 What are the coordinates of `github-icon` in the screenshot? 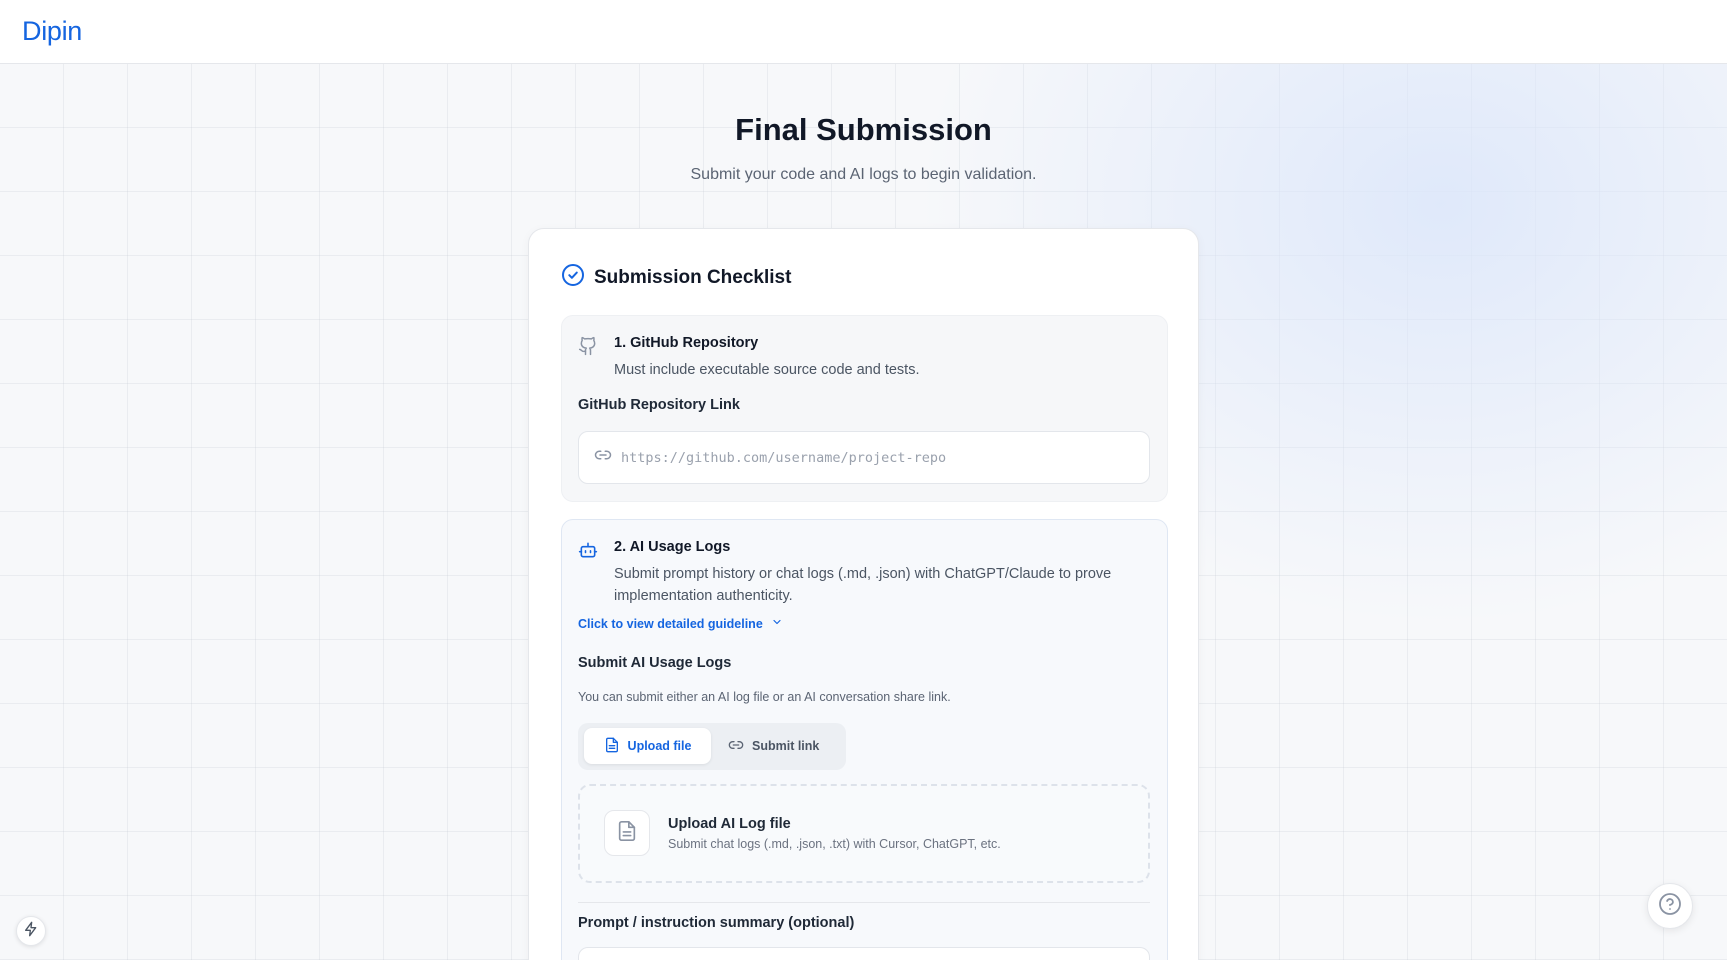 It's located at (588, 346).